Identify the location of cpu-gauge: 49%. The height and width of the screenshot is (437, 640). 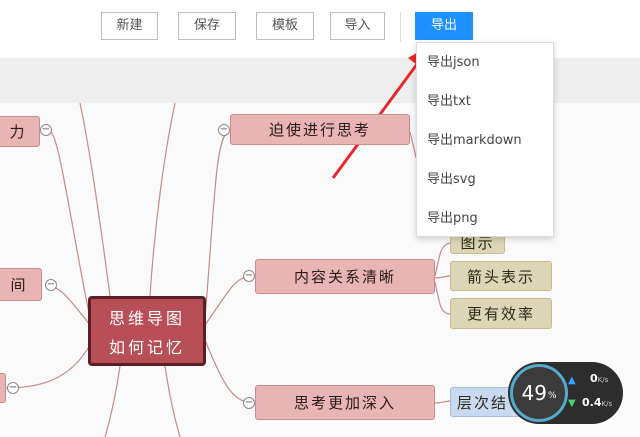
(539, 393).